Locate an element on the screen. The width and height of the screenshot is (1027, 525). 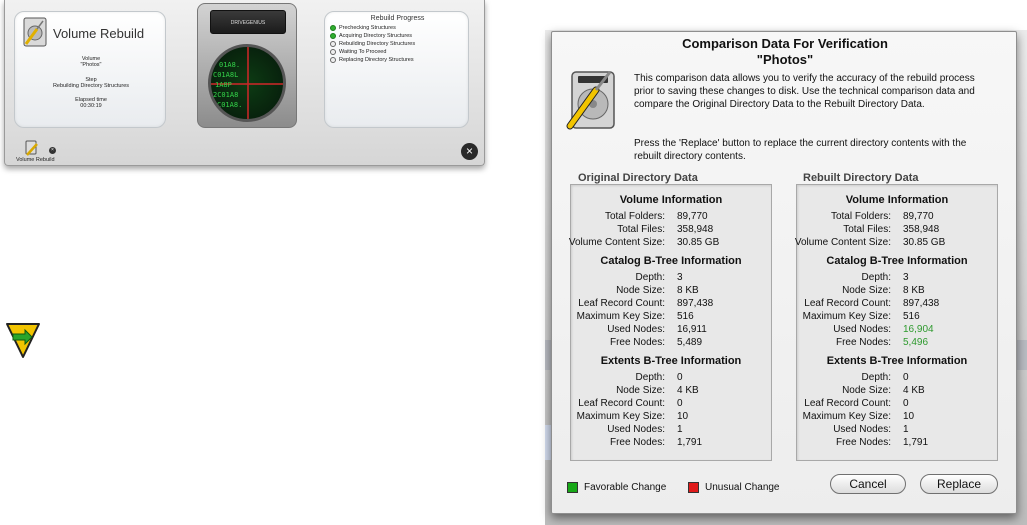
elapsed-value: 00:30:19 is located at coordinates (91, 106).